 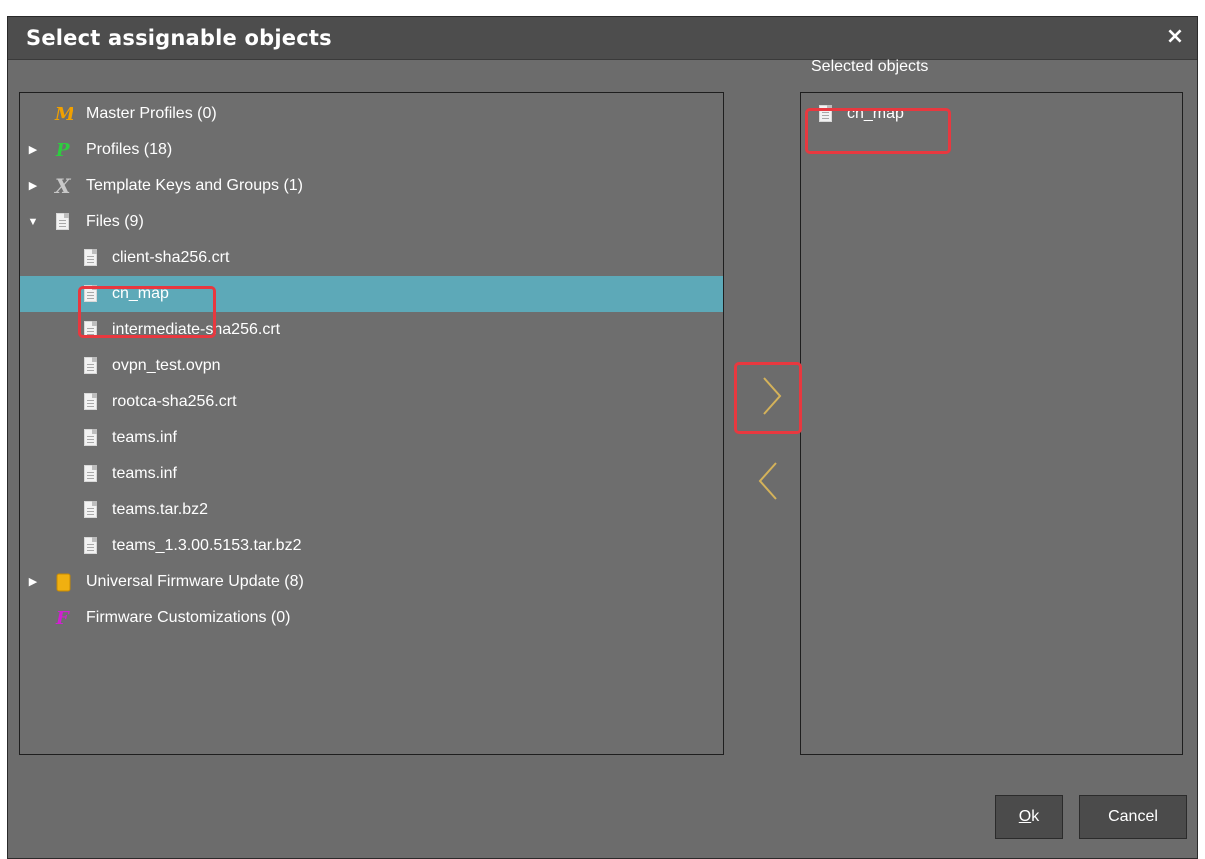 I want to click on cancel-button: Cancel, so click(x=1133, y=817).